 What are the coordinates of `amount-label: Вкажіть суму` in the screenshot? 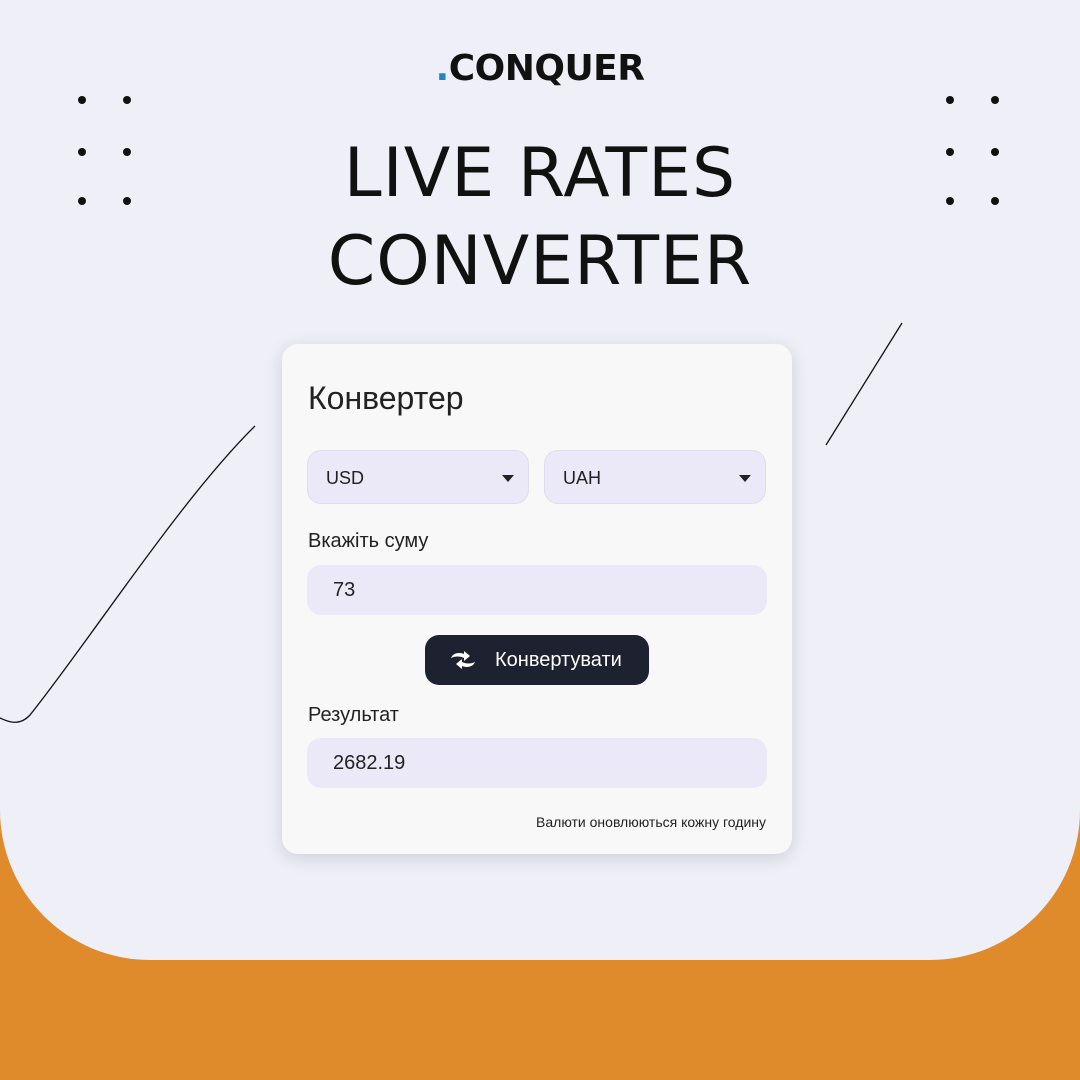 It's located at (368, 541).